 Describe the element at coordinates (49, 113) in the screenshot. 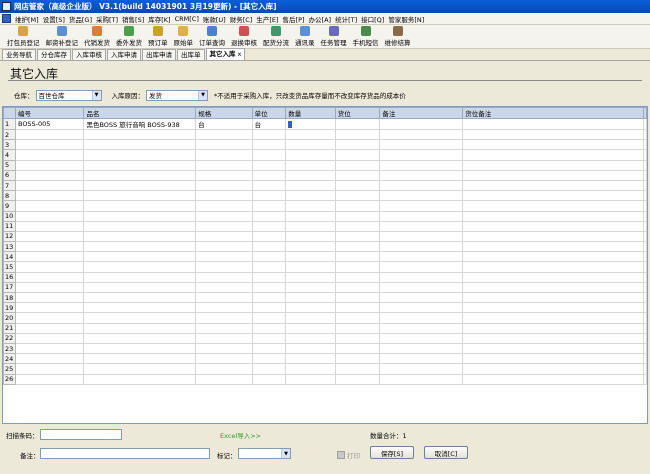

I see `column-header: 编号` at that location.